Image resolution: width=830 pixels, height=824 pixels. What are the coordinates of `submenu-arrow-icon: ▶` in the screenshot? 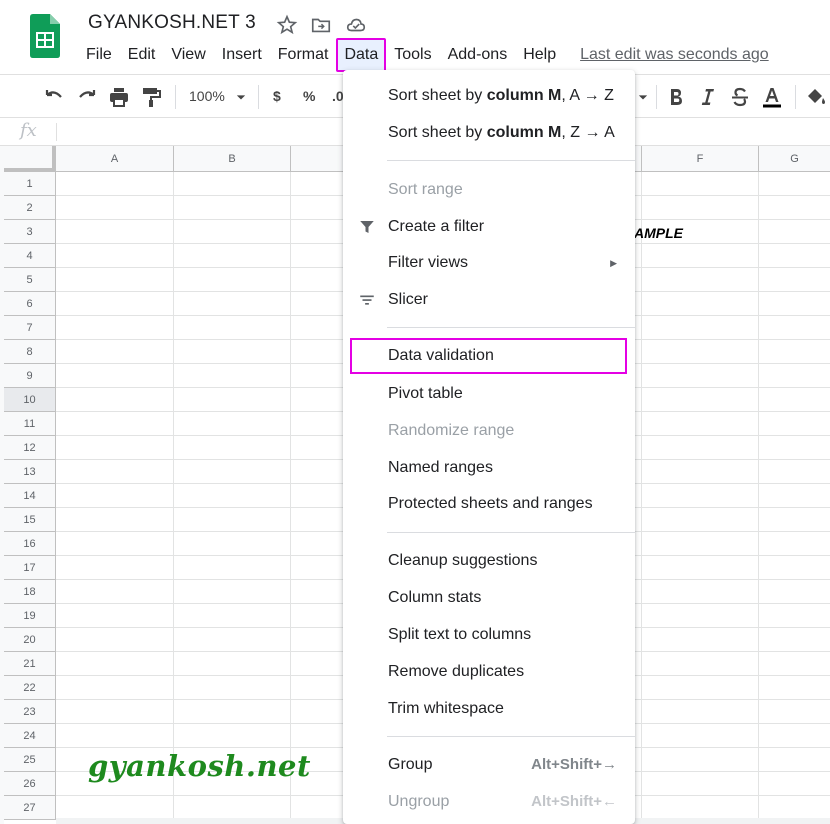 It's located at (613, 263).